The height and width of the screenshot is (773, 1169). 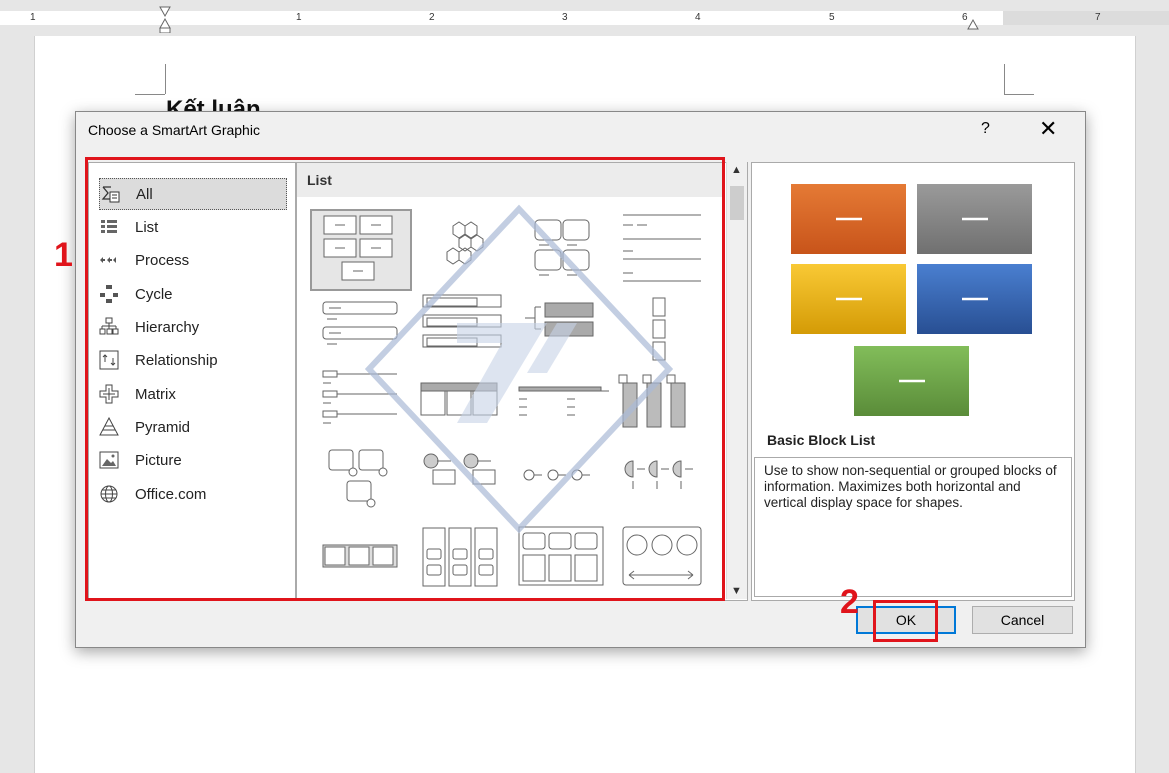 I want to click on ruler: 1 1 2 3 4 5 6 7, so click(x=584, y=18).